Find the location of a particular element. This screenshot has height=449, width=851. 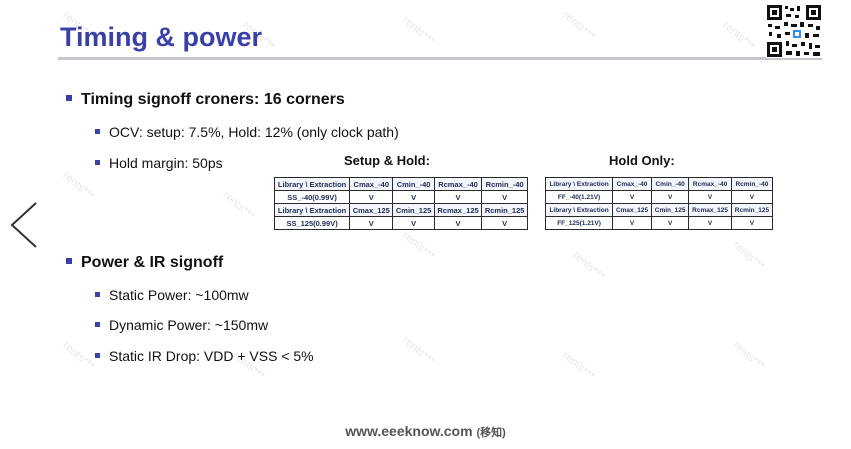

table-row: SS_-40(0.99V) V V V V is located at coordinates (400, 197).